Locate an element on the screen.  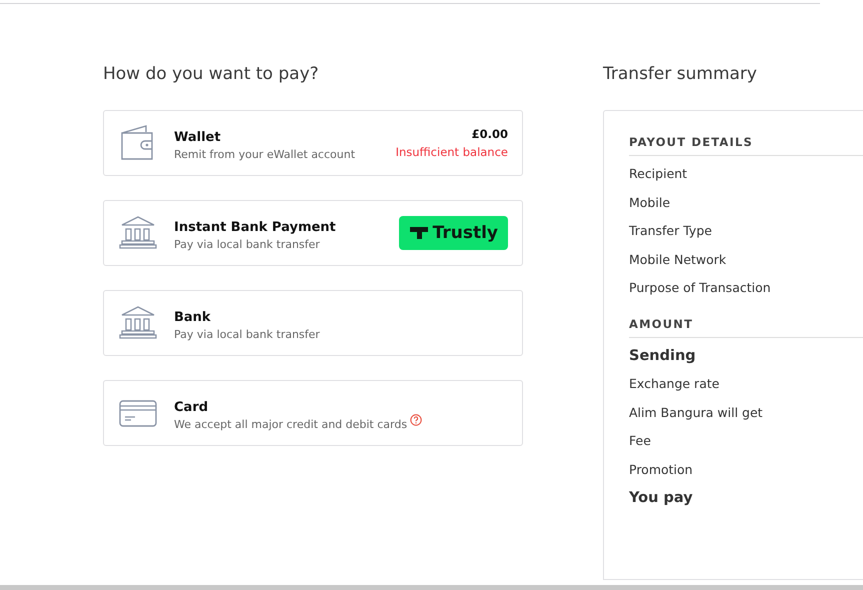
summary-label: Exchange rate is located at coordinates (674, 384).